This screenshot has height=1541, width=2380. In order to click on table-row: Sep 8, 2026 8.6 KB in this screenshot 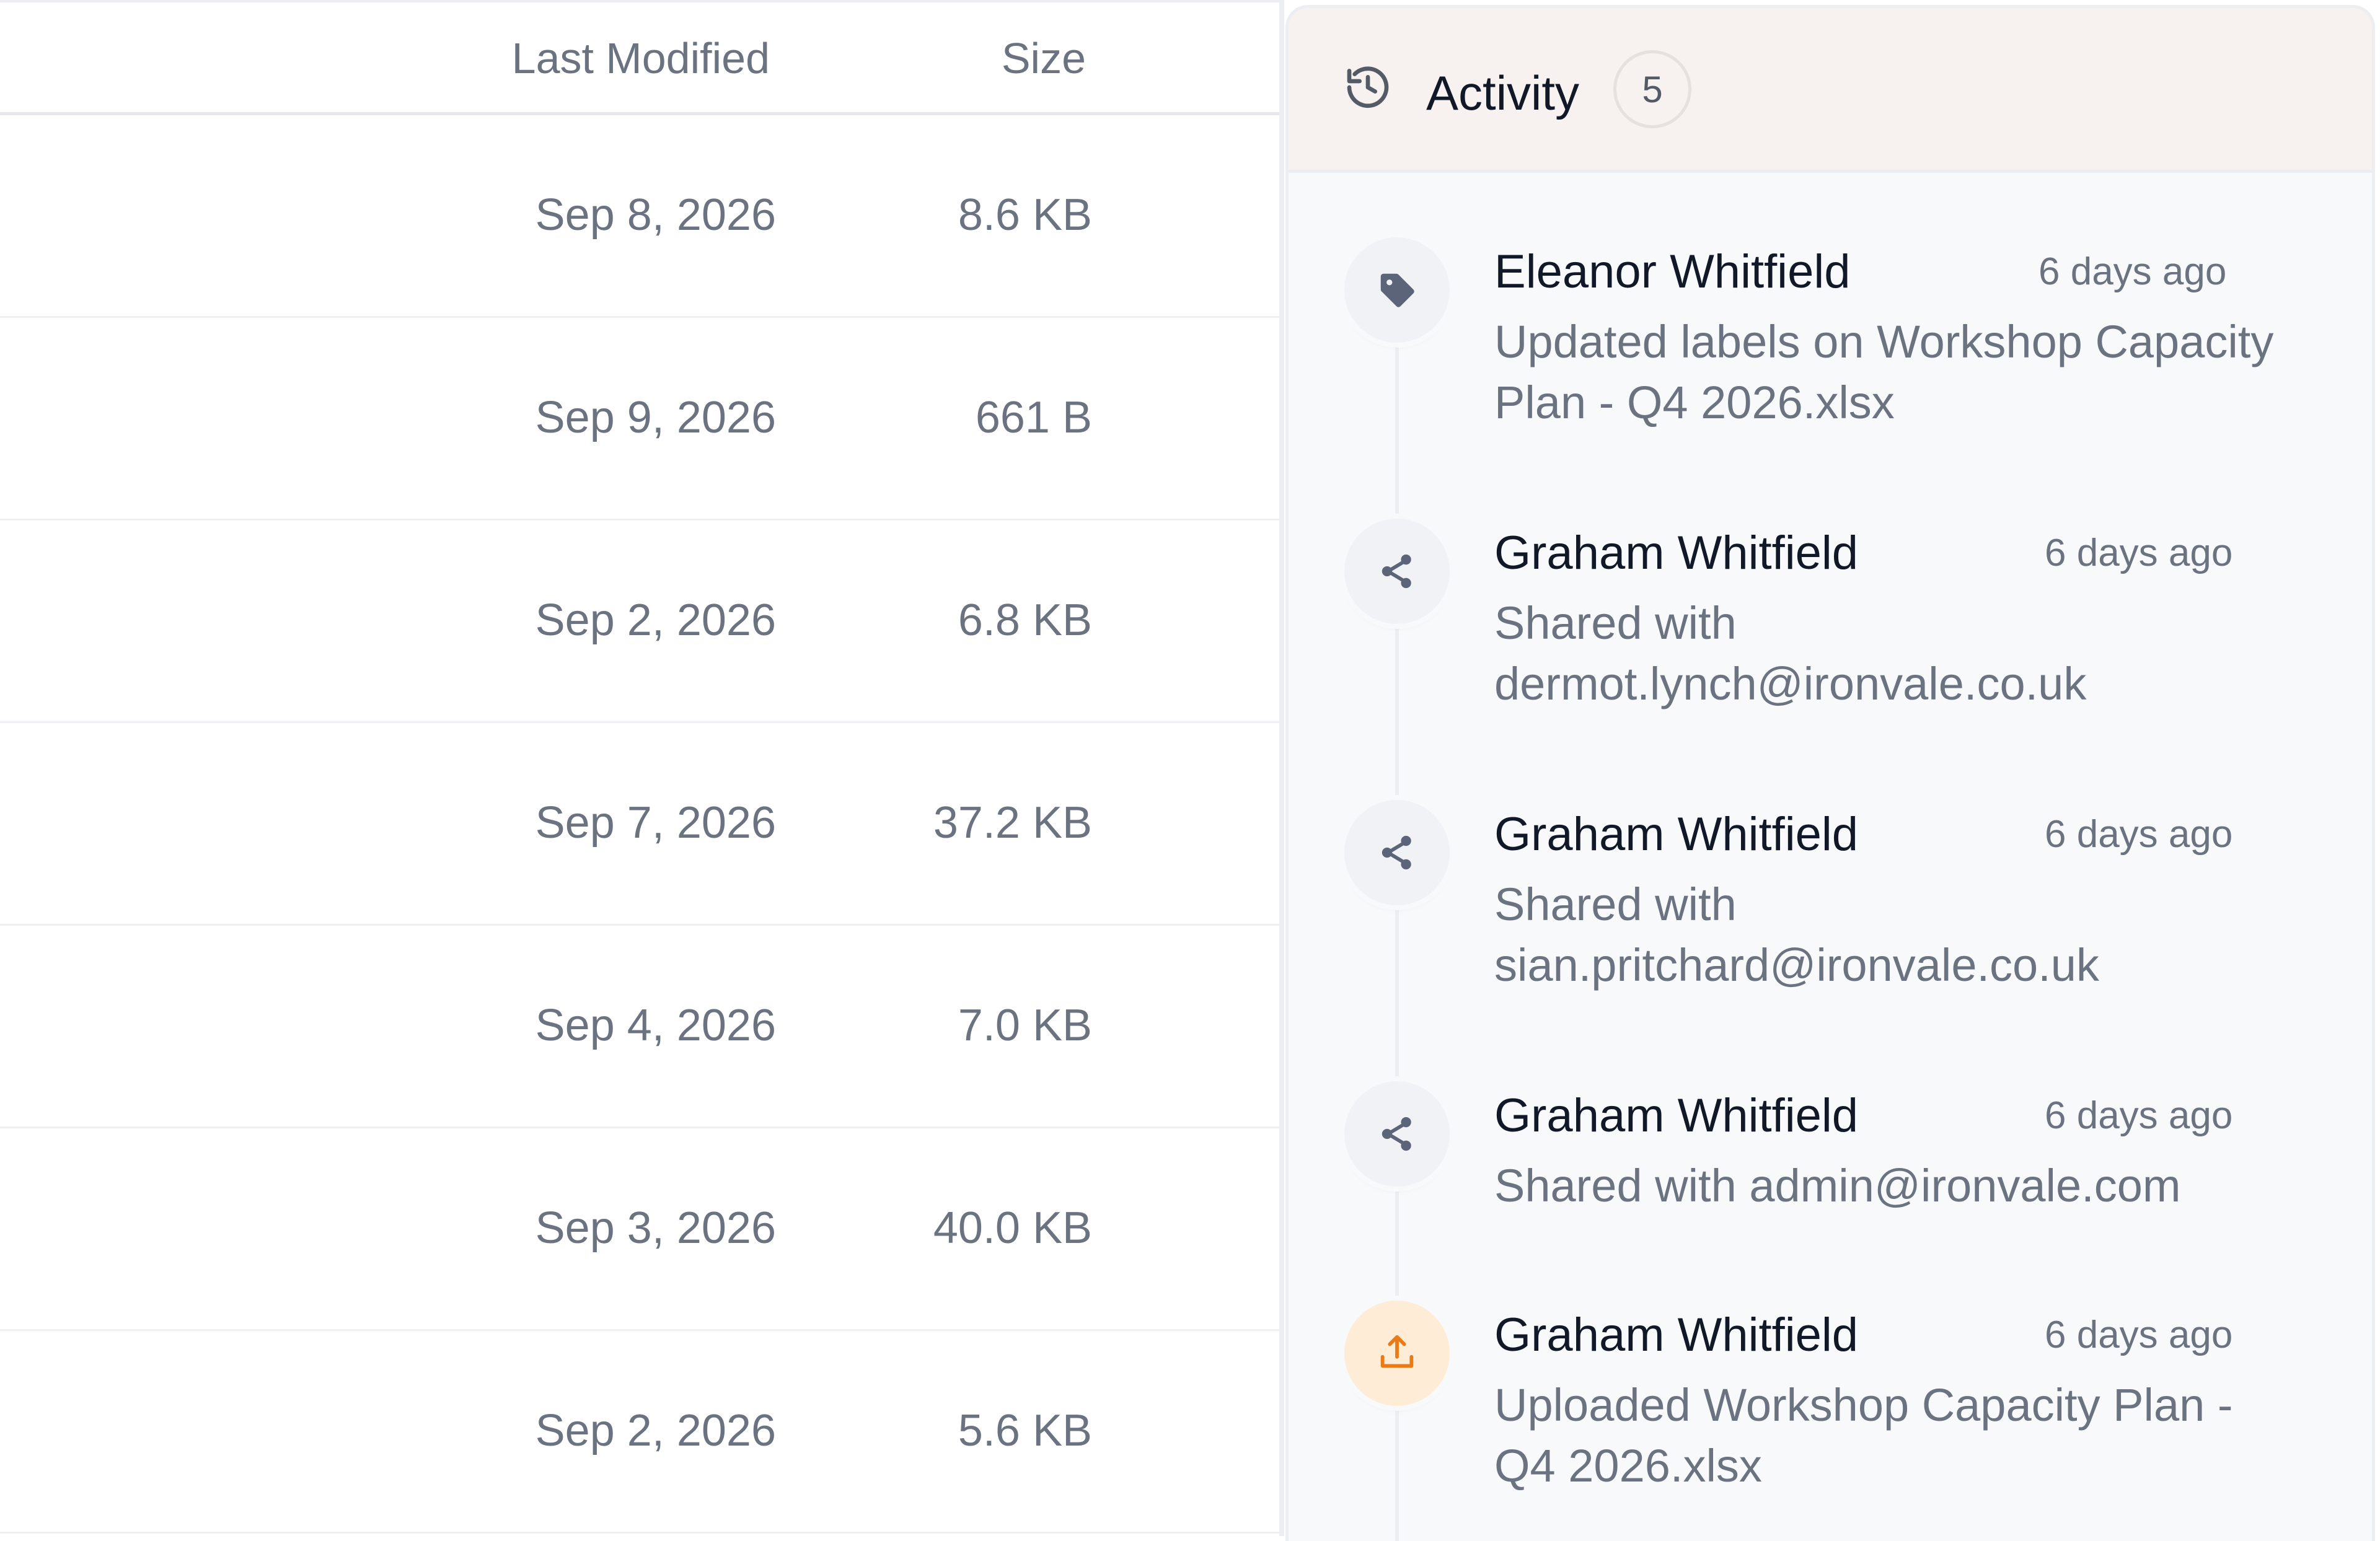, I will do `click(639, 216)`.